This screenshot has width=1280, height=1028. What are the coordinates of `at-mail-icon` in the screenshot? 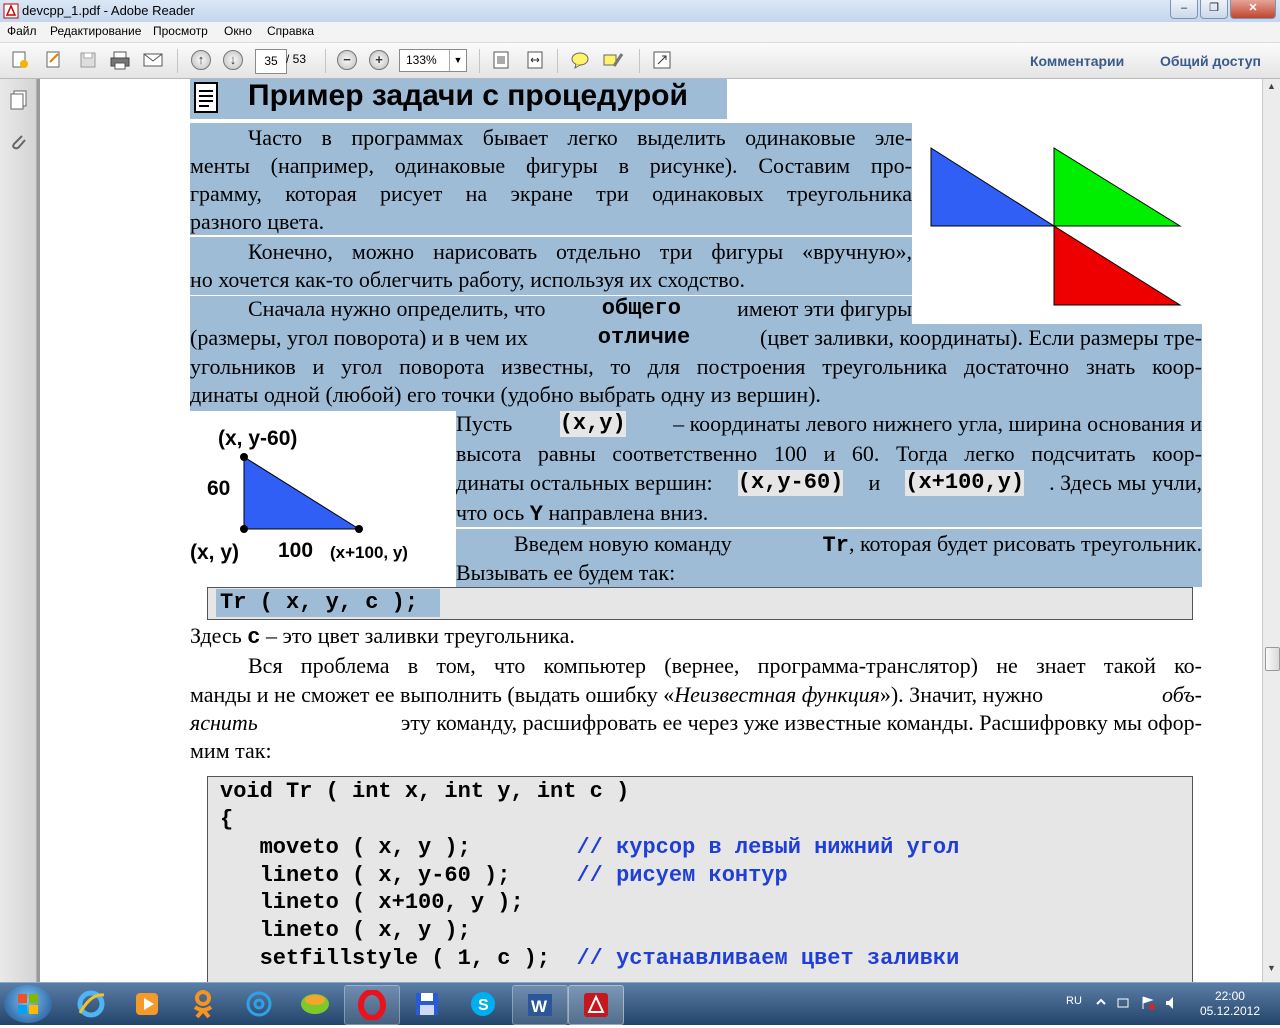 It's located at (259, 1004).